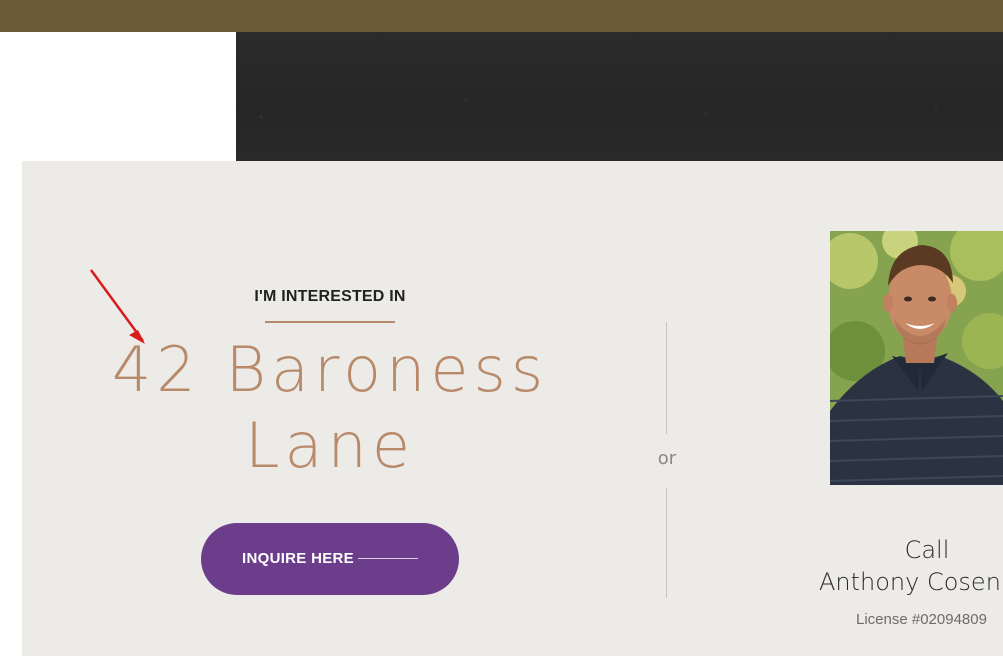  I want to click on or-separator: or, so click(667, 458).